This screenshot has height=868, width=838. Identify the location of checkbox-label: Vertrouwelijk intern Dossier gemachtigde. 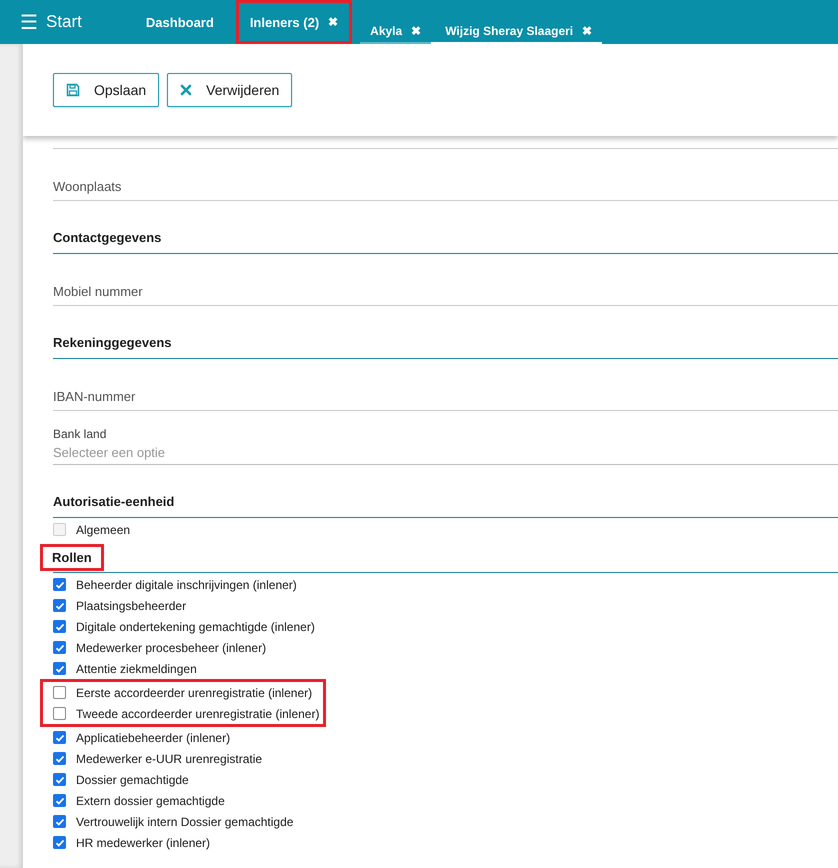
(185, 821).